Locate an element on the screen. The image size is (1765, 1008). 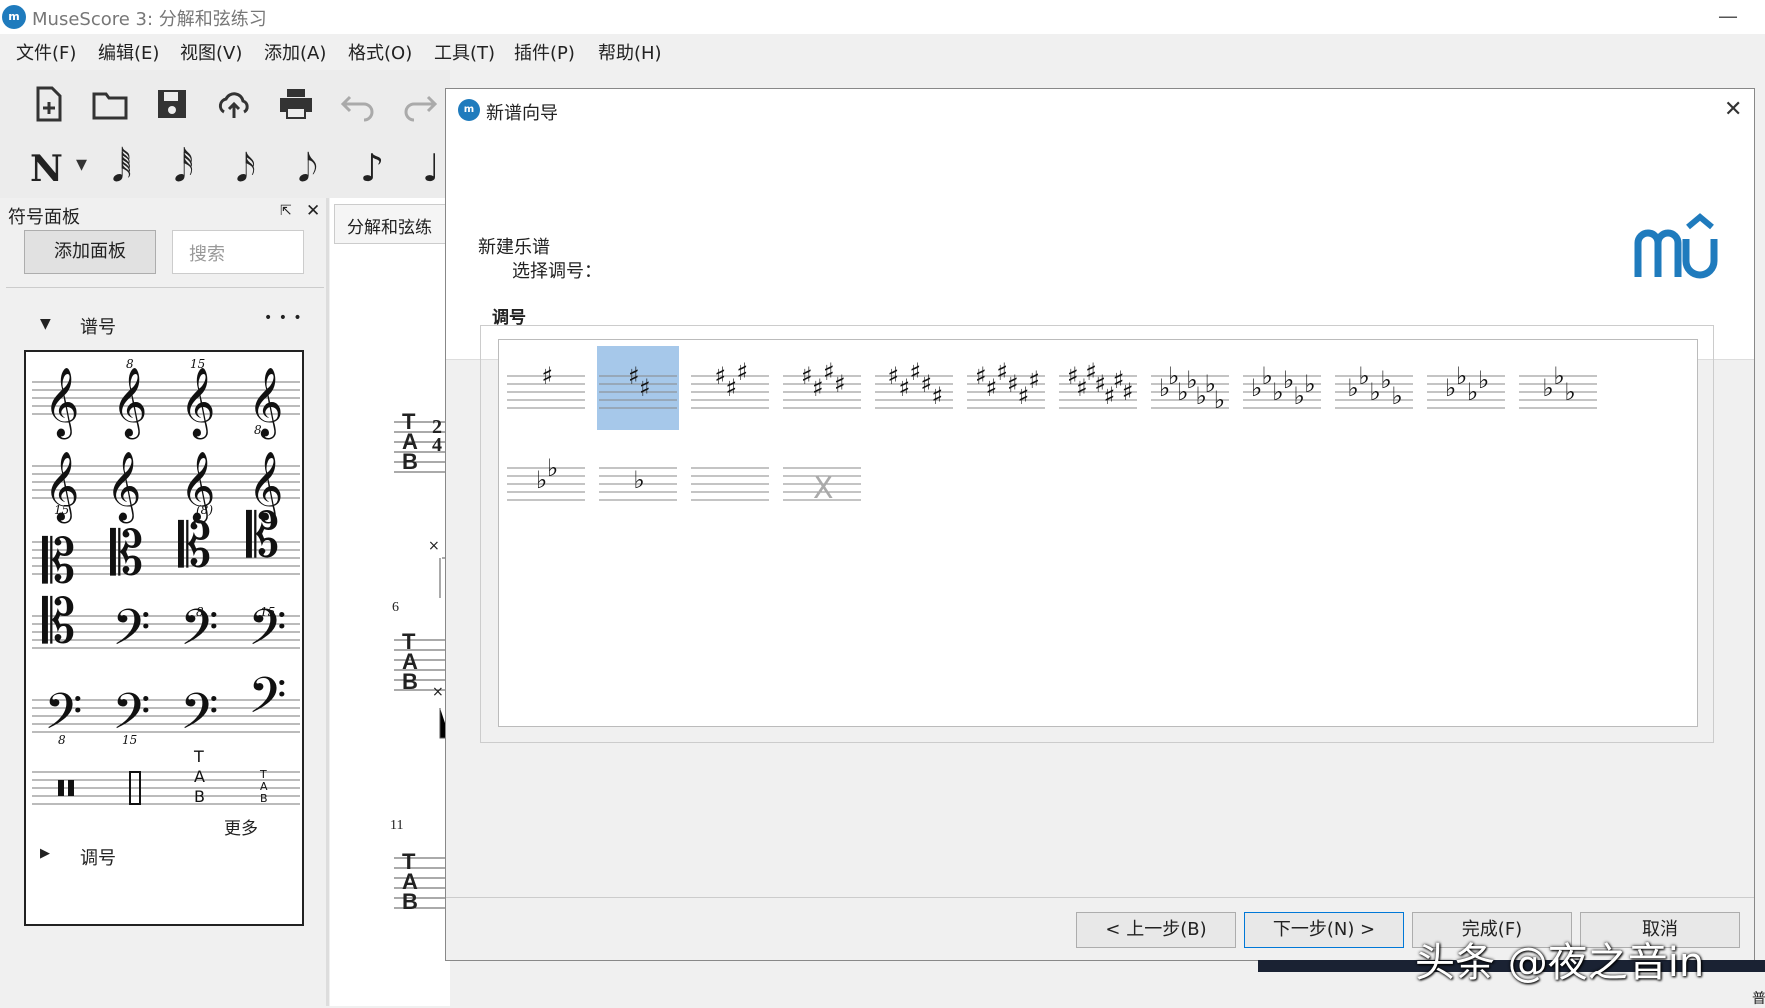
note-quarter-button: ♪ is located at coordinates (372, 168).